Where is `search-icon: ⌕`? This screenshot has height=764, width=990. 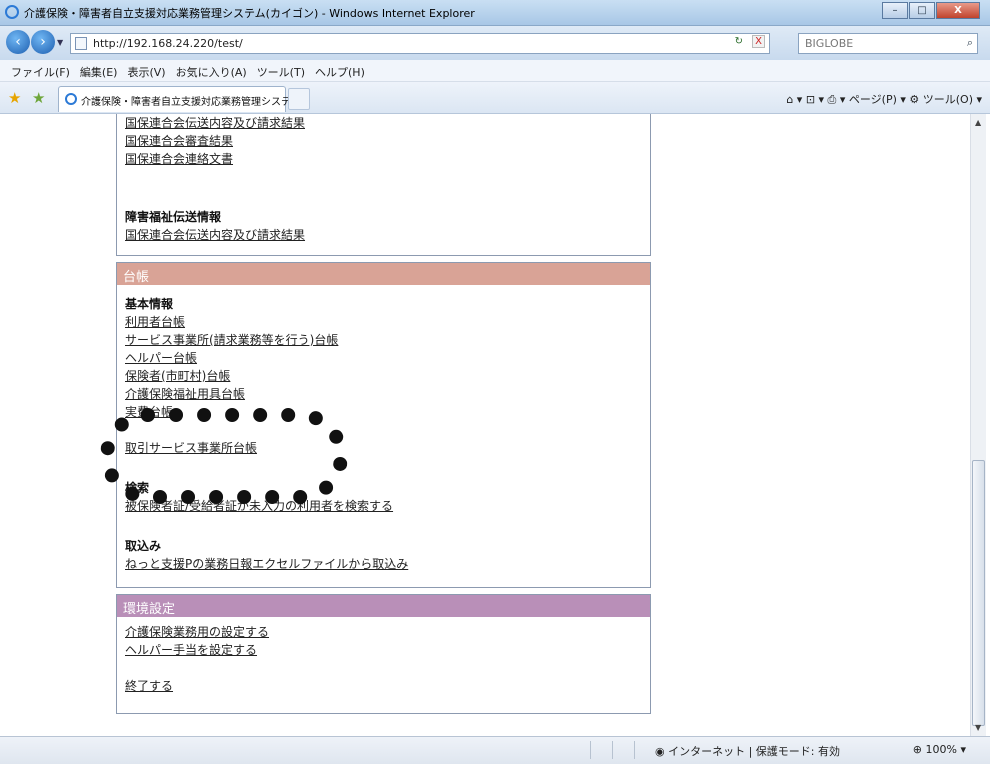
search-icon: ⌕ is located at coordinates (970, 43).